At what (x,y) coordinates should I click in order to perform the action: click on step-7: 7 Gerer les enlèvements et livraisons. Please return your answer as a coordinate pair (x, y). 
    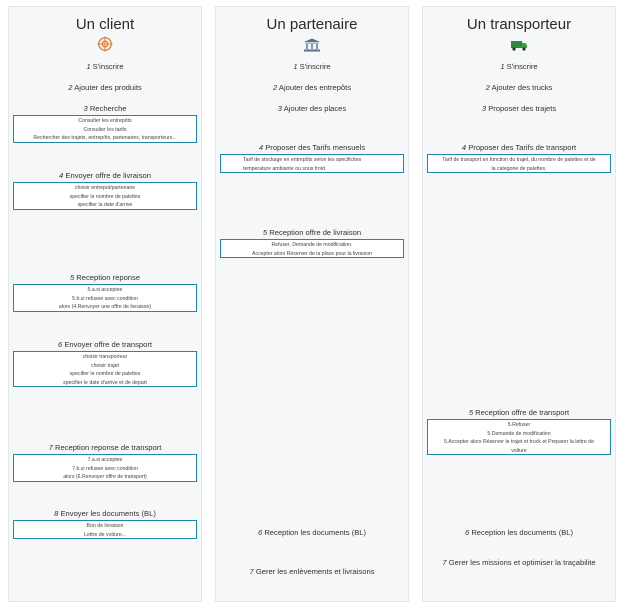
    Looking at the image, I should click on (312, 571).